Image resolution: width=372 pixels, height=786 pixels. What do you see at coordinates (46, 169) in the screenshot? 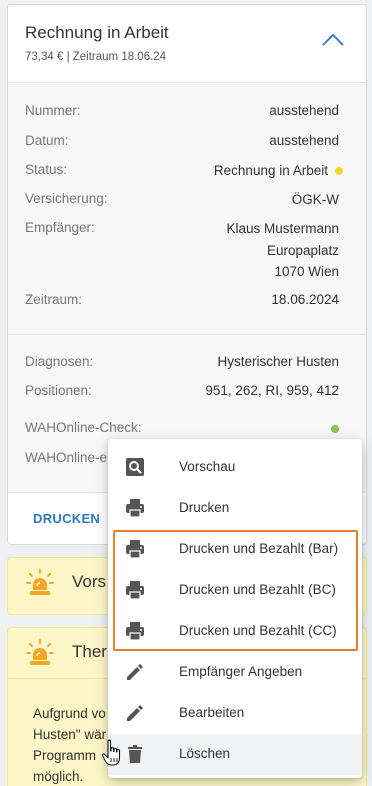
I see `field-label-status: Status:` at bounding box center [46, 169].